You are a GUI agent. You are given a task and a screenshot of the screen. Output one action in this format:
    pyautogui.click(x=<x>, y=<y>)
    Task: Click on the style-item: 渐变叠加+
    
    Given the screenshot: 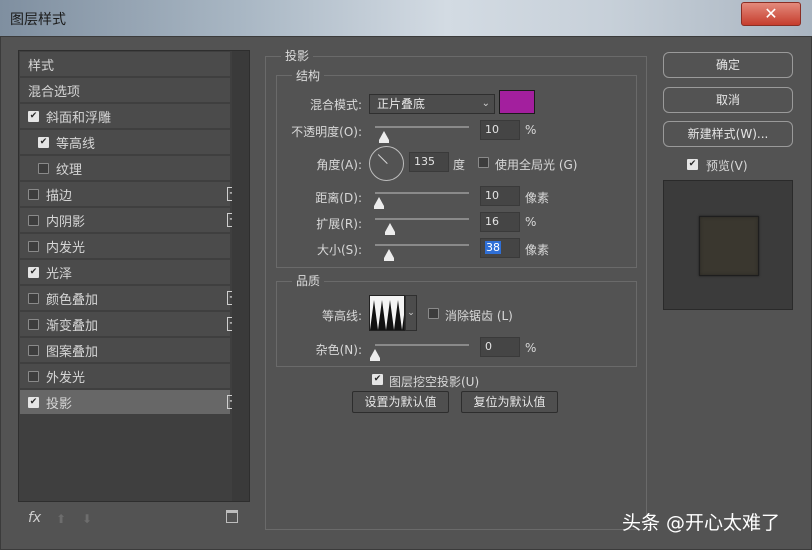 What is the action you would take?
    pyautogui.click(x=130, y=324)
    